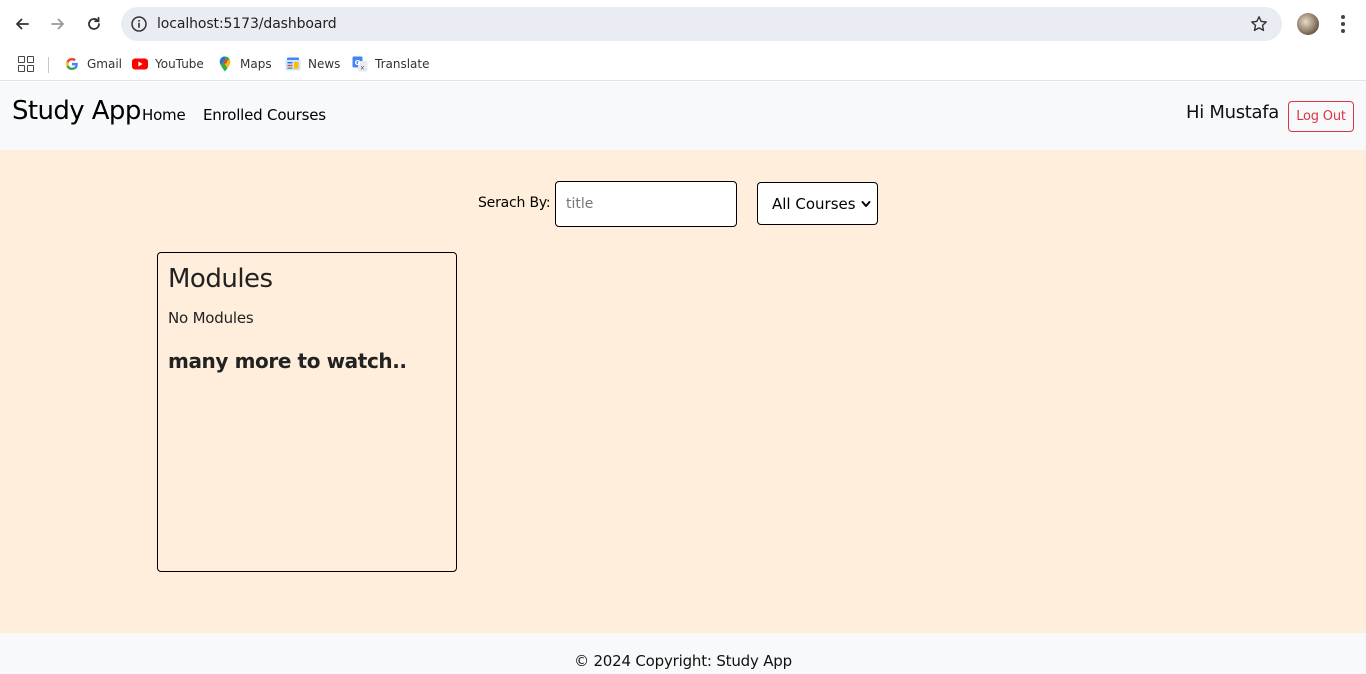 This screenshot has width=1366, height=674. I want to click on bookmark-label: Translate, so click(402, 64).